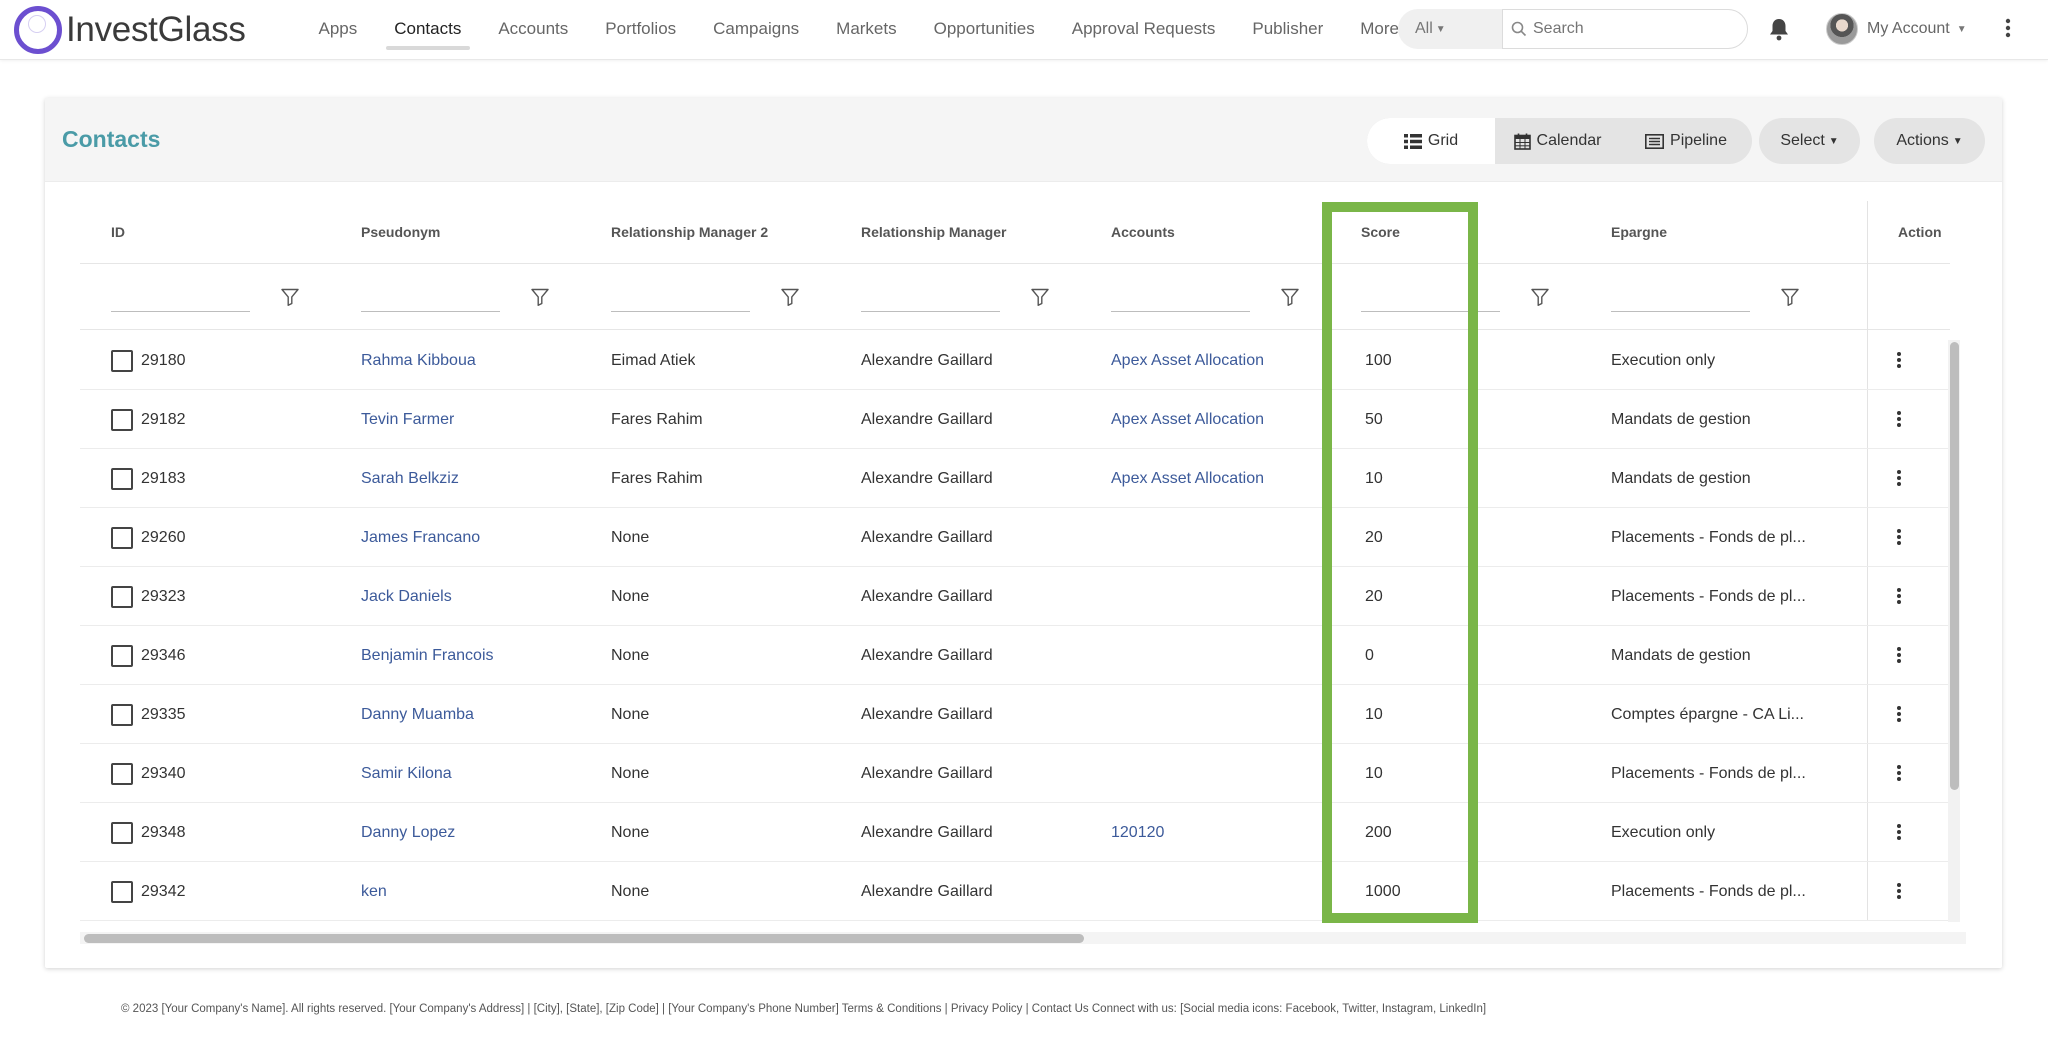 The width and height of the screenshot is (2048, 1048). What do you see at coordinates (1431, 141) in the screenshot?
I see `grid-view-button: Grid` at bounding box center [1431, 141].